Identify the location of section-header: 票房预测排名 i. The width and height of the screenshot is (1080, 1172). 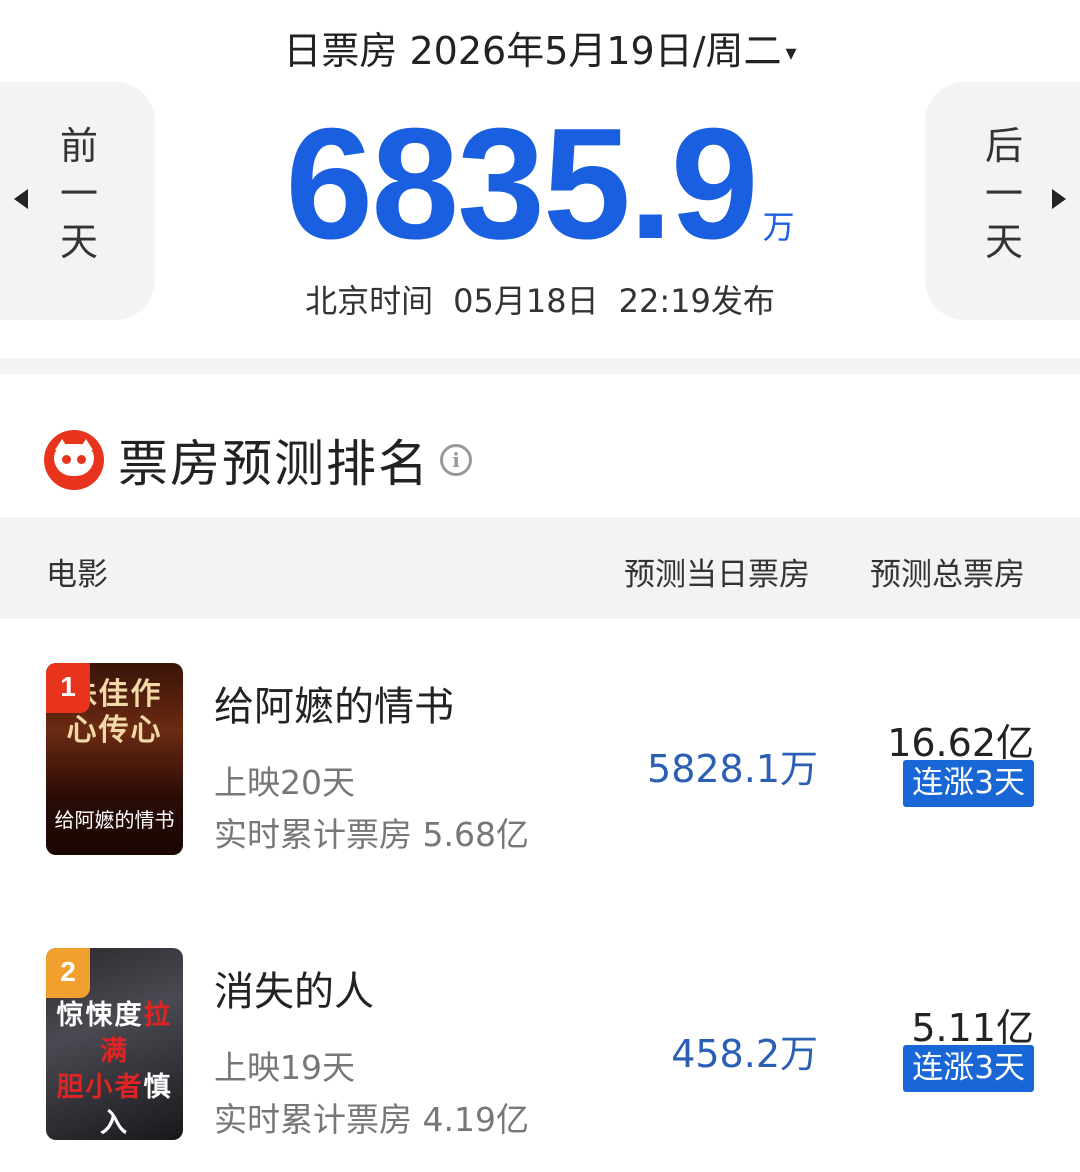
(258, 460).